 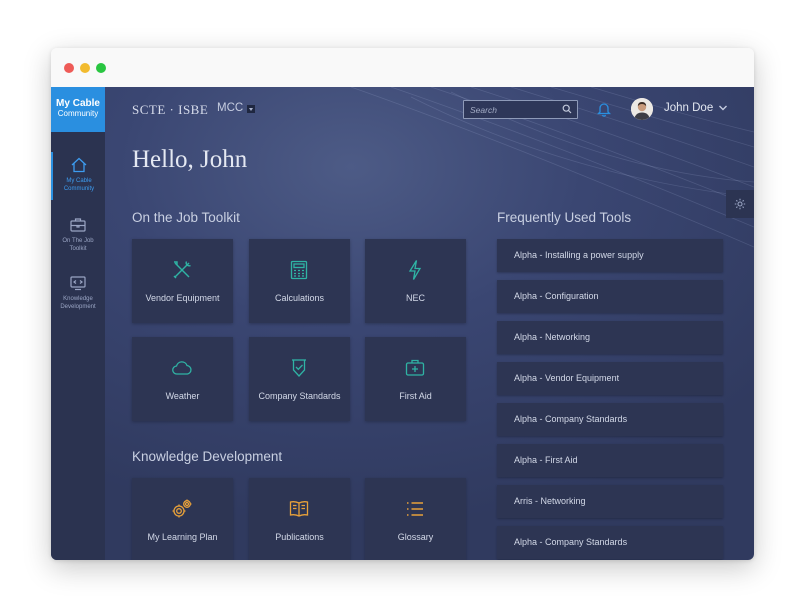 What do you see at coordinates (182, 379) in the screenshot?
I see `tile-weather: Weather` at bounding box center [182, 379].